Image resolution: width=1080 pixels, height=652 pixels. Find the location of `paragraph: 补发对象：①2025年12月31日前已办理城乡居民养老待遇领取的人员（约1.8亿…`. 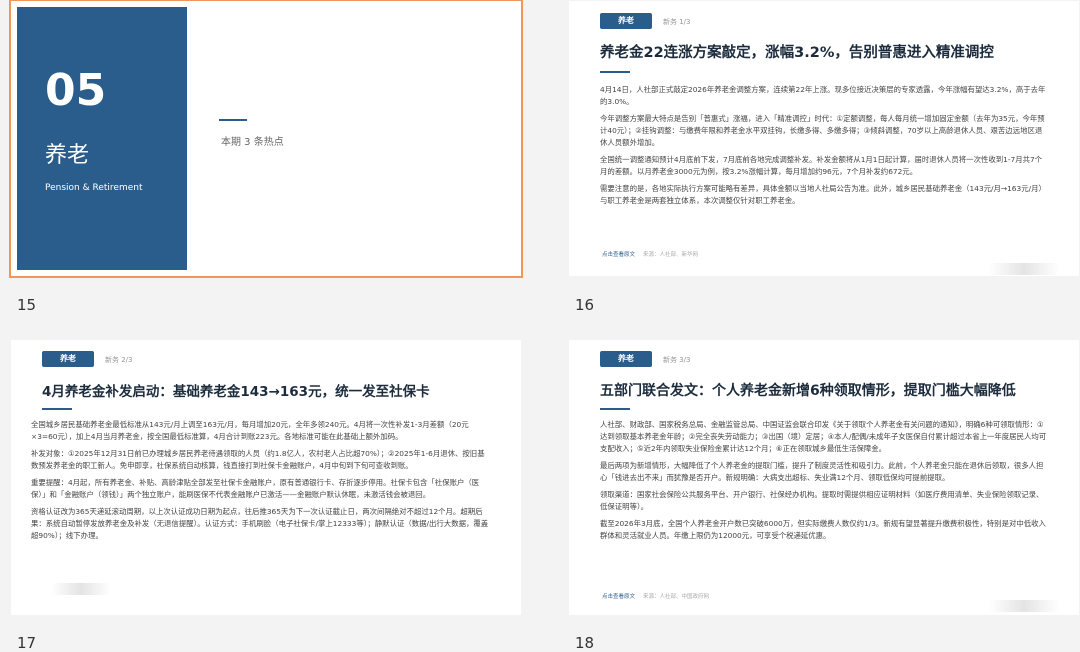

paragraph: 补发对象：①2025年12月31日前已办理城乡居民养老待遇领取的人员（约1.8亿… is located at coordinates (258, 459).